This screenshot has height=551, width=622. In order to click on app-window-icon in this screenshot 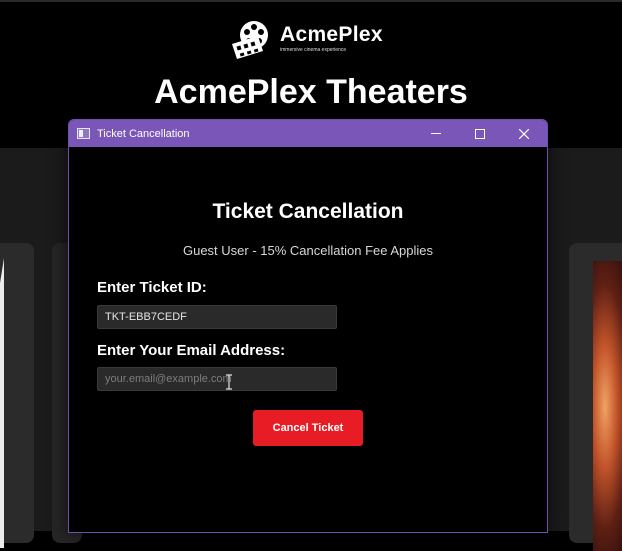, I will do `click(83, 133)`.